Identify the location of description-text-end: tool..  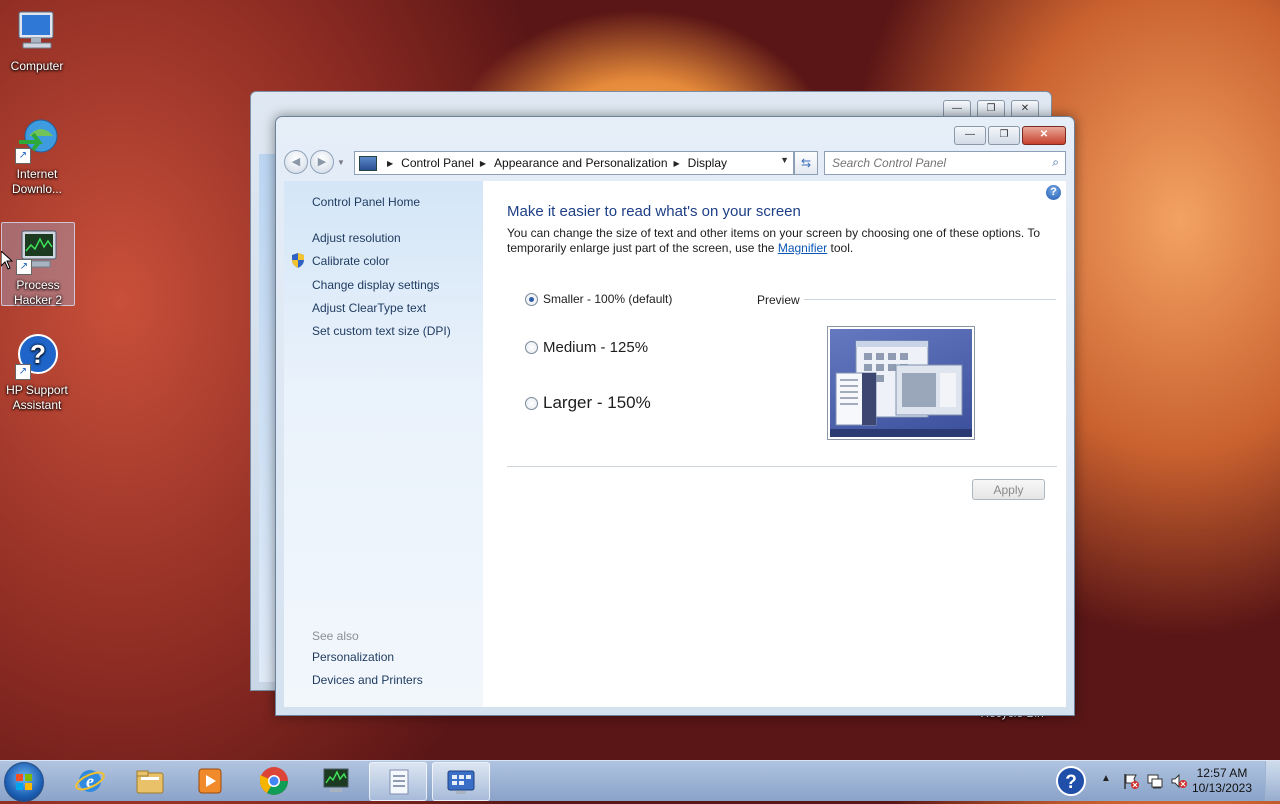
(842, 248).